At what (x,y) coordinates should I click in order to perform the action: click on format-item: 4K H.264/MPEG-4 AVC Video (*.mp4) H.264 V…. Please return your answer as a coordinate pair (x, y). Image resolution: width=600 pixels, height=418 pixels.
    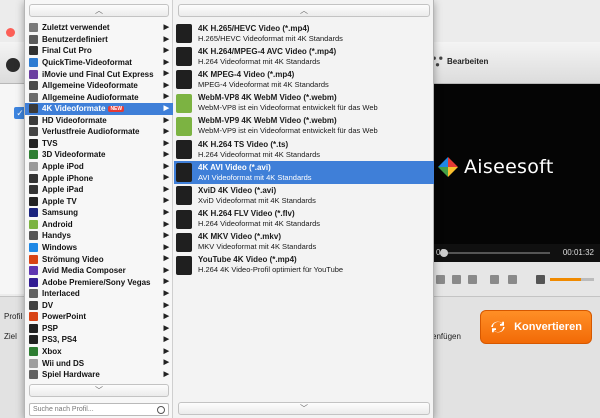
    Looking at the image, I should click on (304, 56).